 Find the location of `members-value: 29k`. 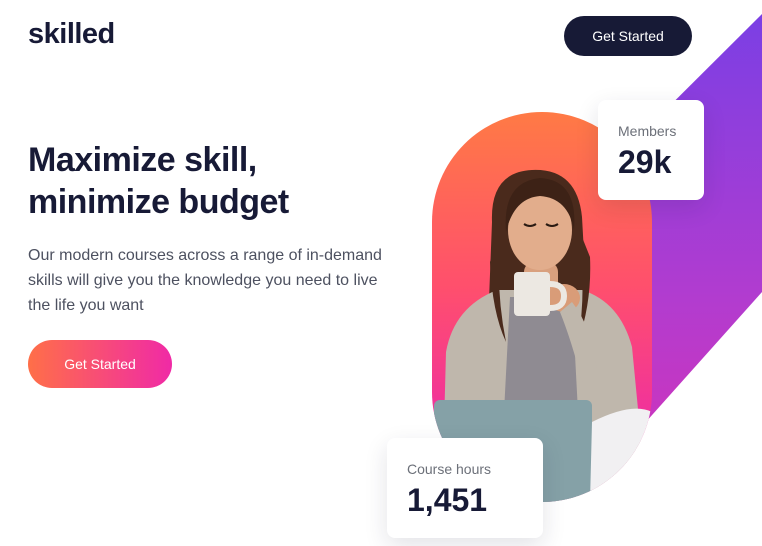

members-value: 29k is located at coordinates (645, 162).